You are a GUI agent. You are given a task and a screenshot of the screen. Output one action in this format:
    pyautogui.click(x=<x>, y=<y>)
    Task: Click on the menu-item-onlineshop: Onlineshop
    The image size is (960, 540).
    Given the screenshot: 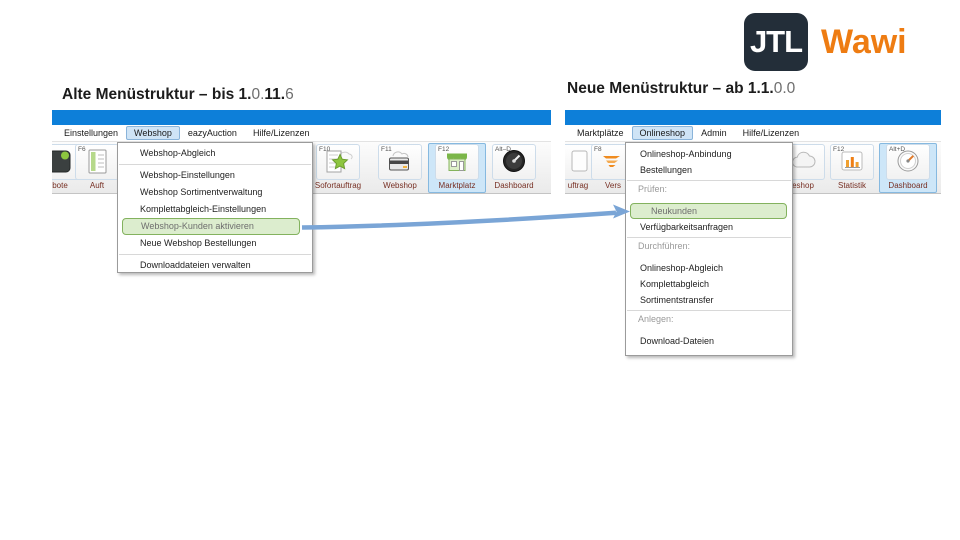 What is the action you would take?
    pyautogui.click(x=662, y=133)
    